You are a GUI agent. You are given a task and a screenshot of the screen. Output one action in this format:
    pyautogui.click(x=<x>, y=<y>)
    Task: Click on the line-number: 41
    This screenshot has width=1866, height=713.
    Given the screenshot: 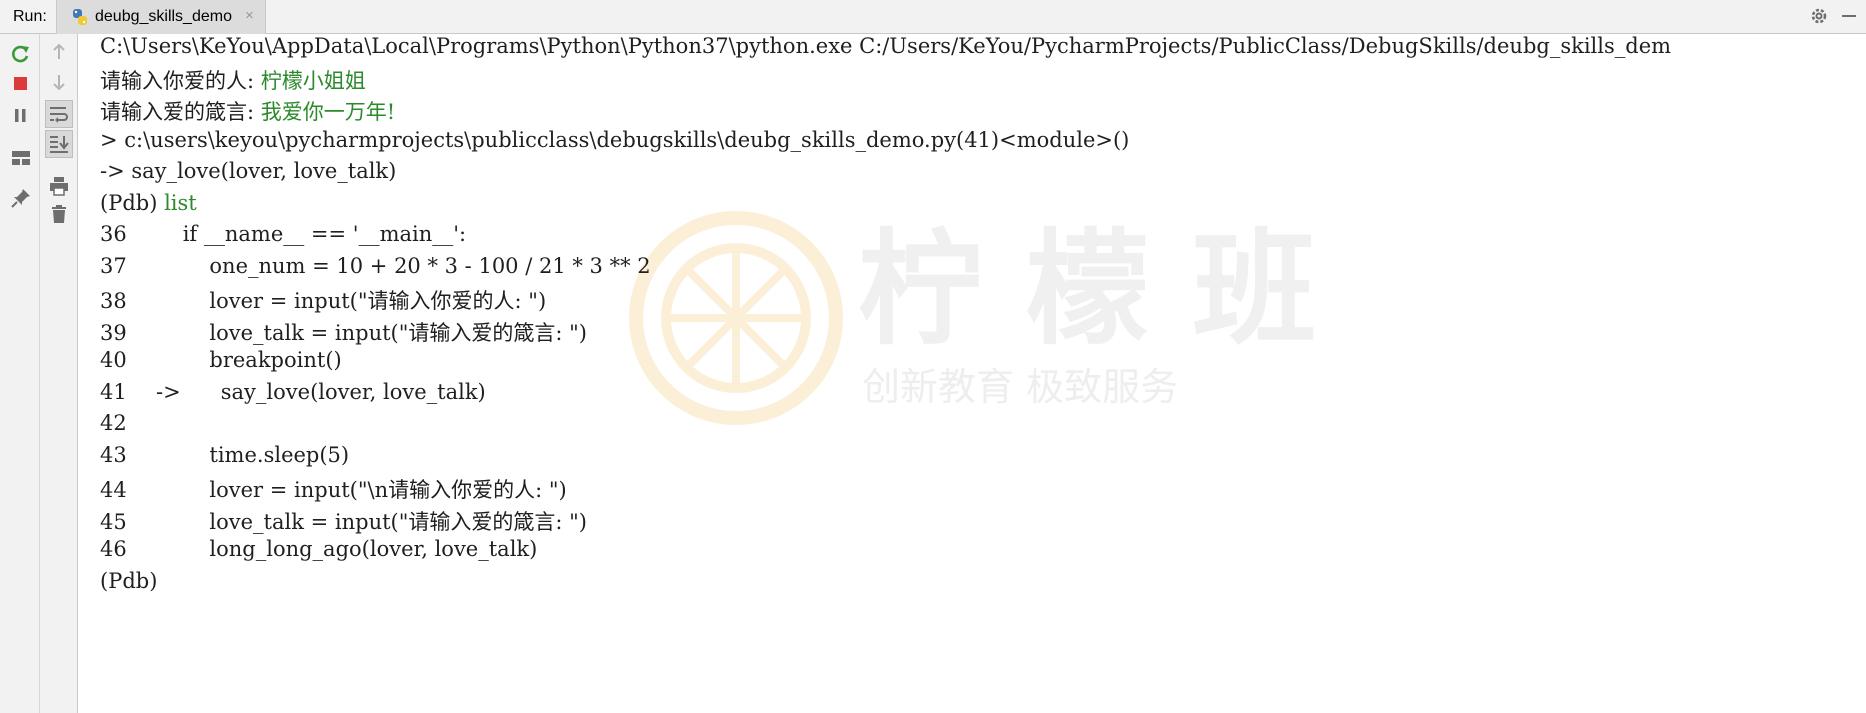 What is the action you would take?
    pyautogui.click(x=113, y=392)
    